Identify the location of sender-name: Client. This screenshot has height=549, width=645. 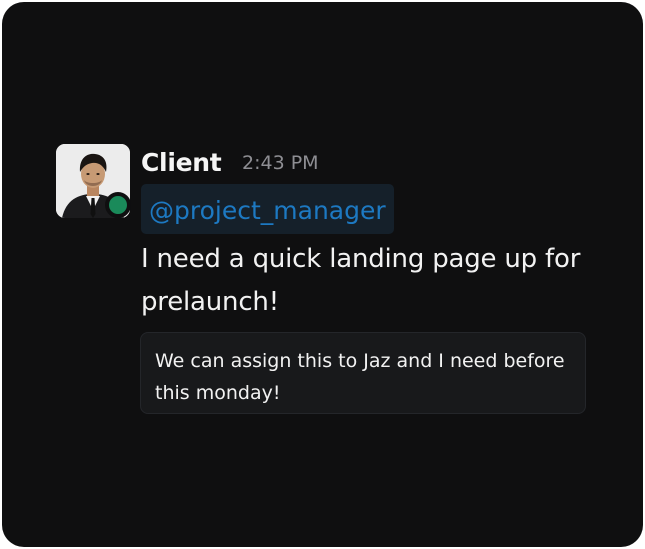
(181, 162).